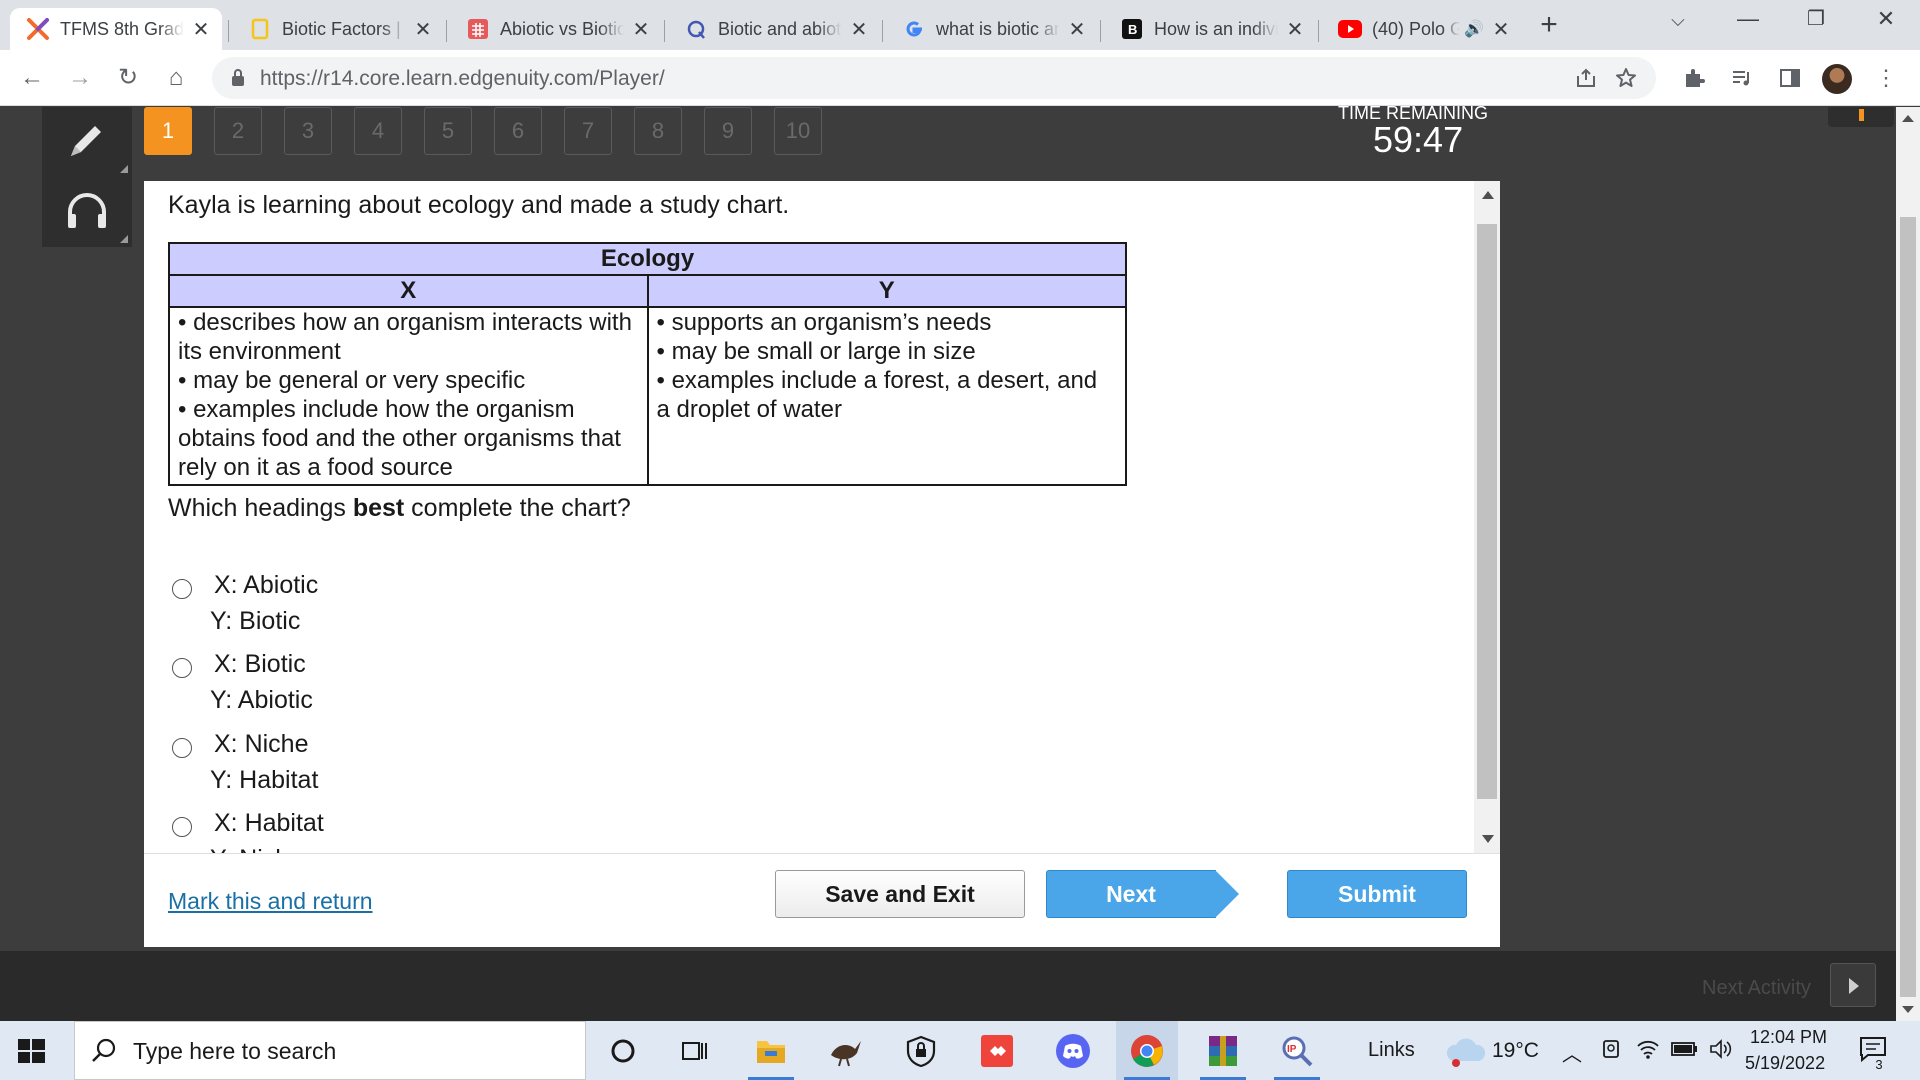 This screenshot has height=1080, width=1920. Describe the element at coordinates (235, 1051) in the screenshot. I see `search-placeholder: Type here to search` at that location.